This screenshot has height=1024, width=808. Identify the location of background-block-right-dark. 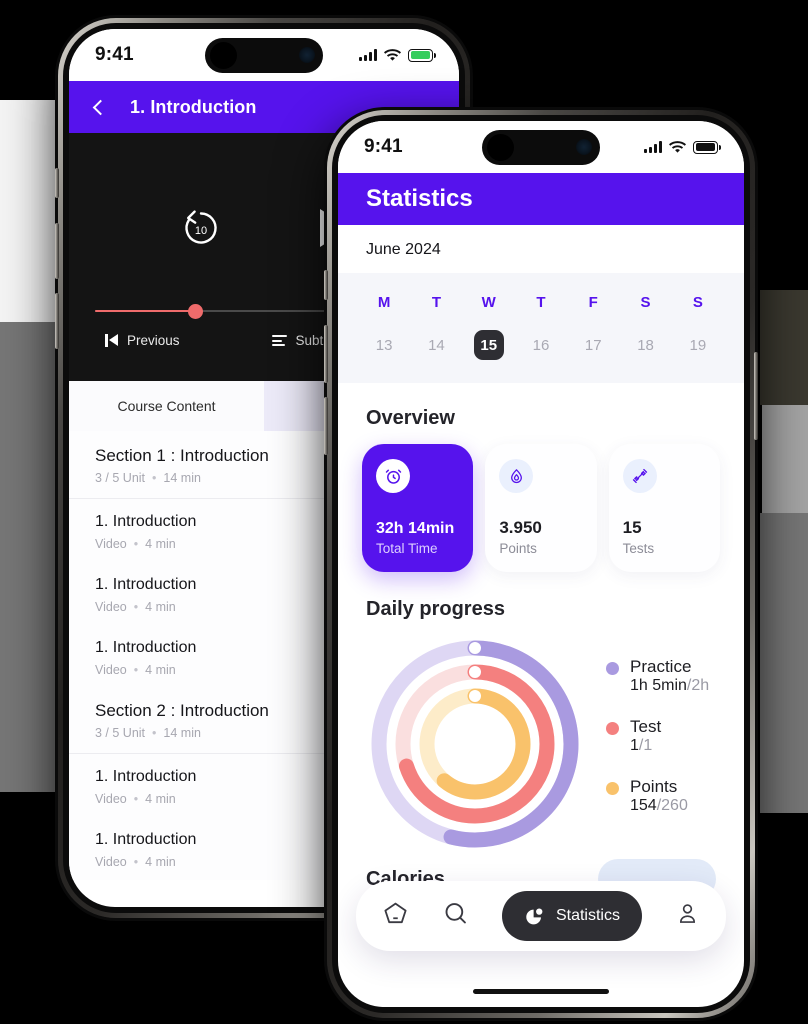
(784, 347).